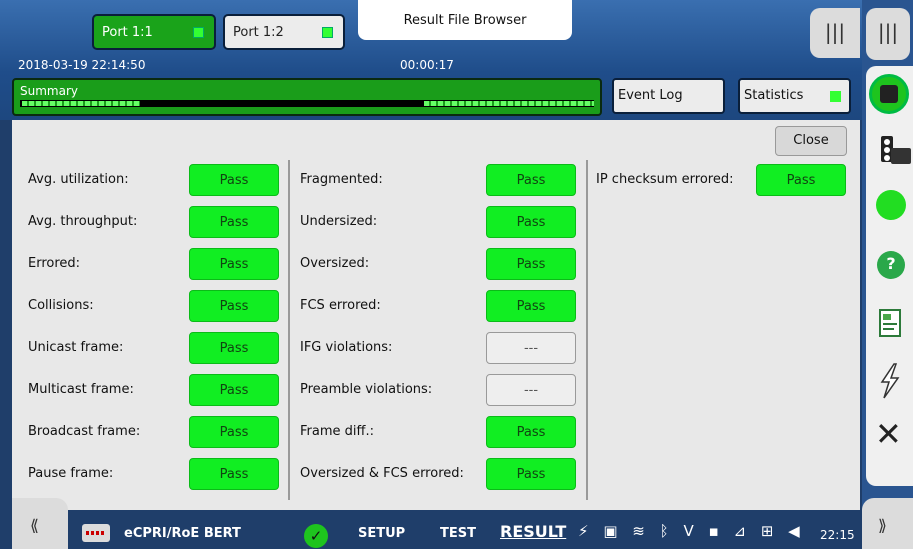 The image size is (913, 549). I want to click on status-indicator-icon, so click(891, 205).